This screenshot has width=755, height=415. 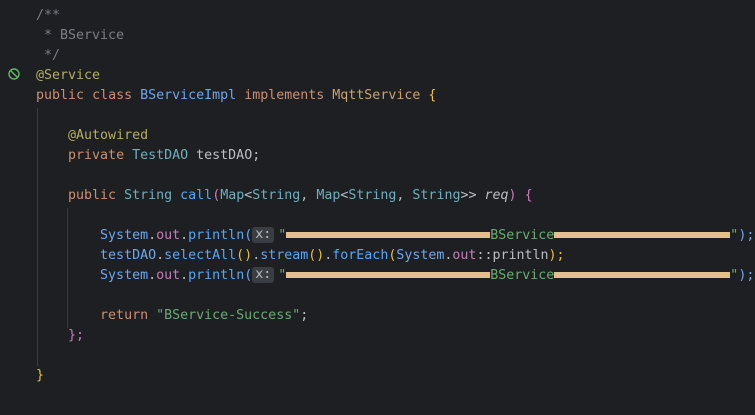 I want to click on method-name: call, so click(x=196, y=195).